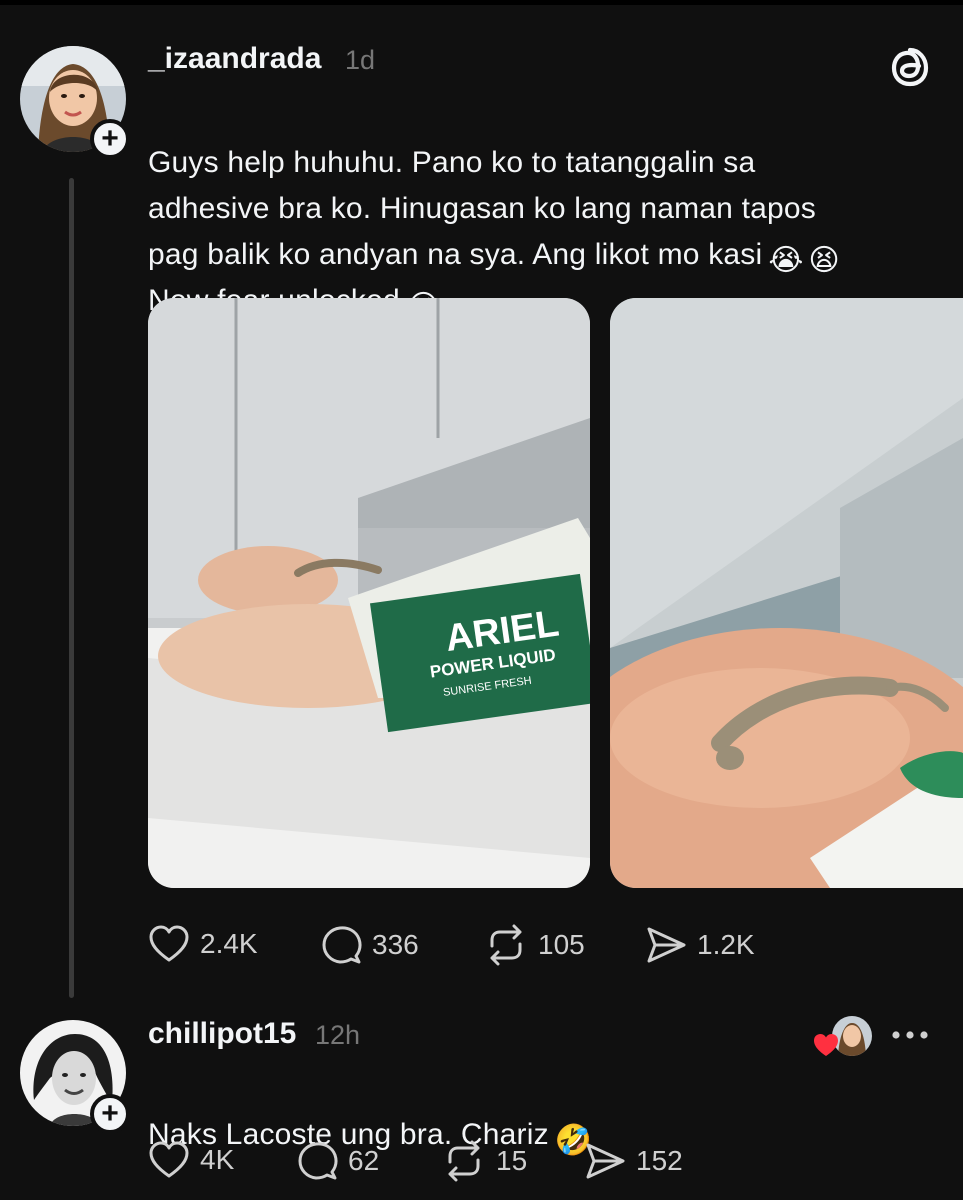 This screenshot has height=1200, width=963. Describe the element at coordinates (726, 944) in the screenshot. I see `post-share-count: 1.2K` at that location.